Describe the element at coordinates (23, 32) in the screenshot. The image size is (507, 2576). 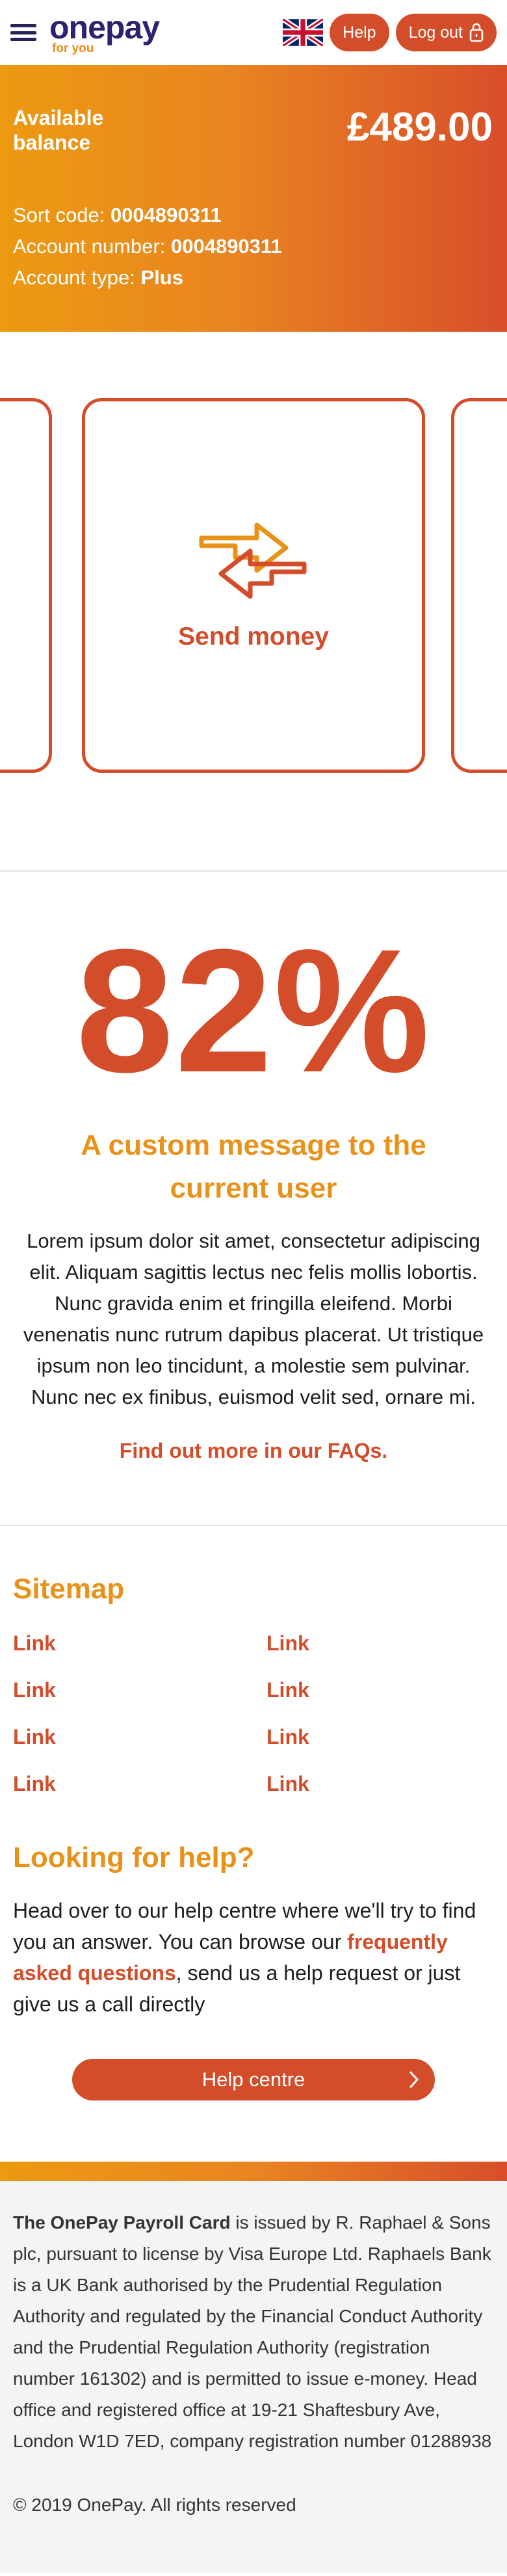
I see `menu-icon` at that location.